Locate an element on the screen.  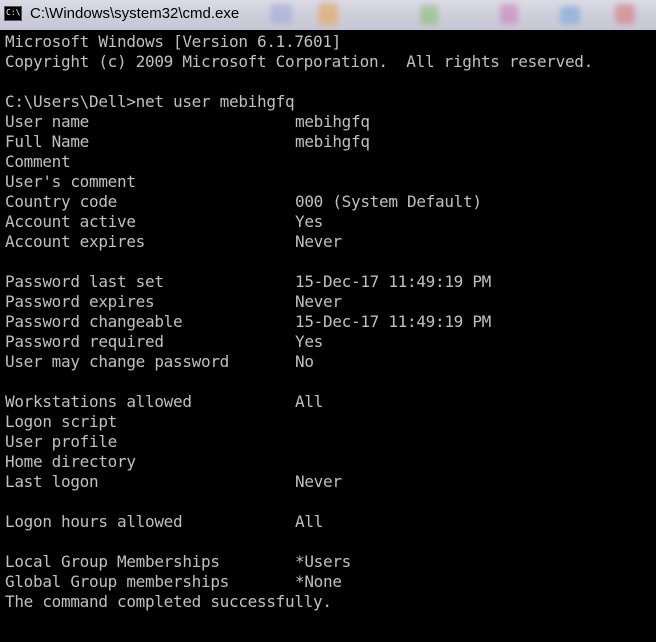
field-key: Workstations allowed is located at coordinates (98, 401).